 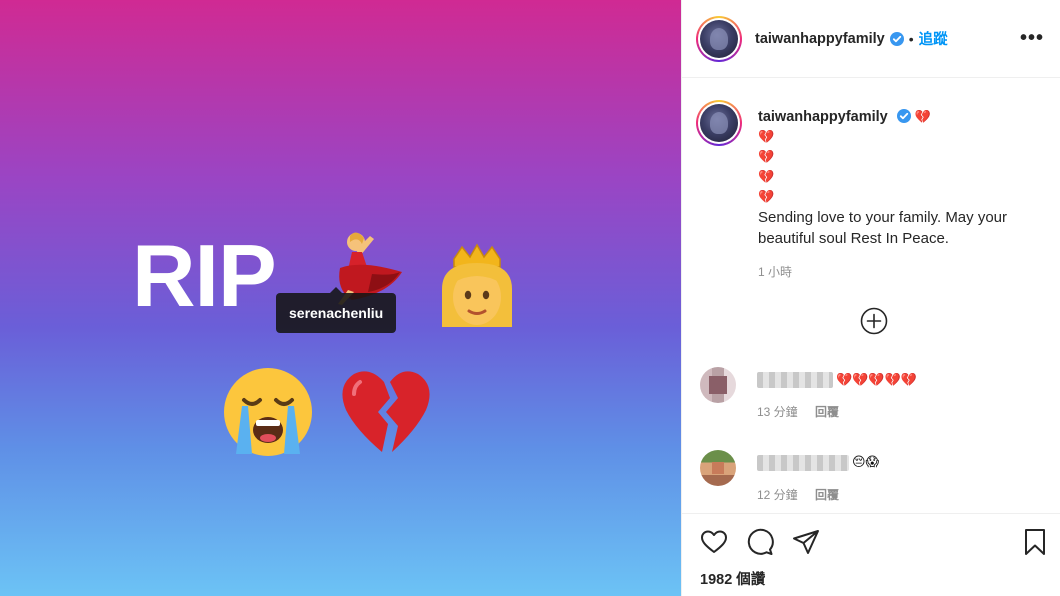 What do you see at coordinates (805, 411) in the screenshot?
I see `comment-meta: 13 分鐘 回覆` at bounding box center [805, 411].